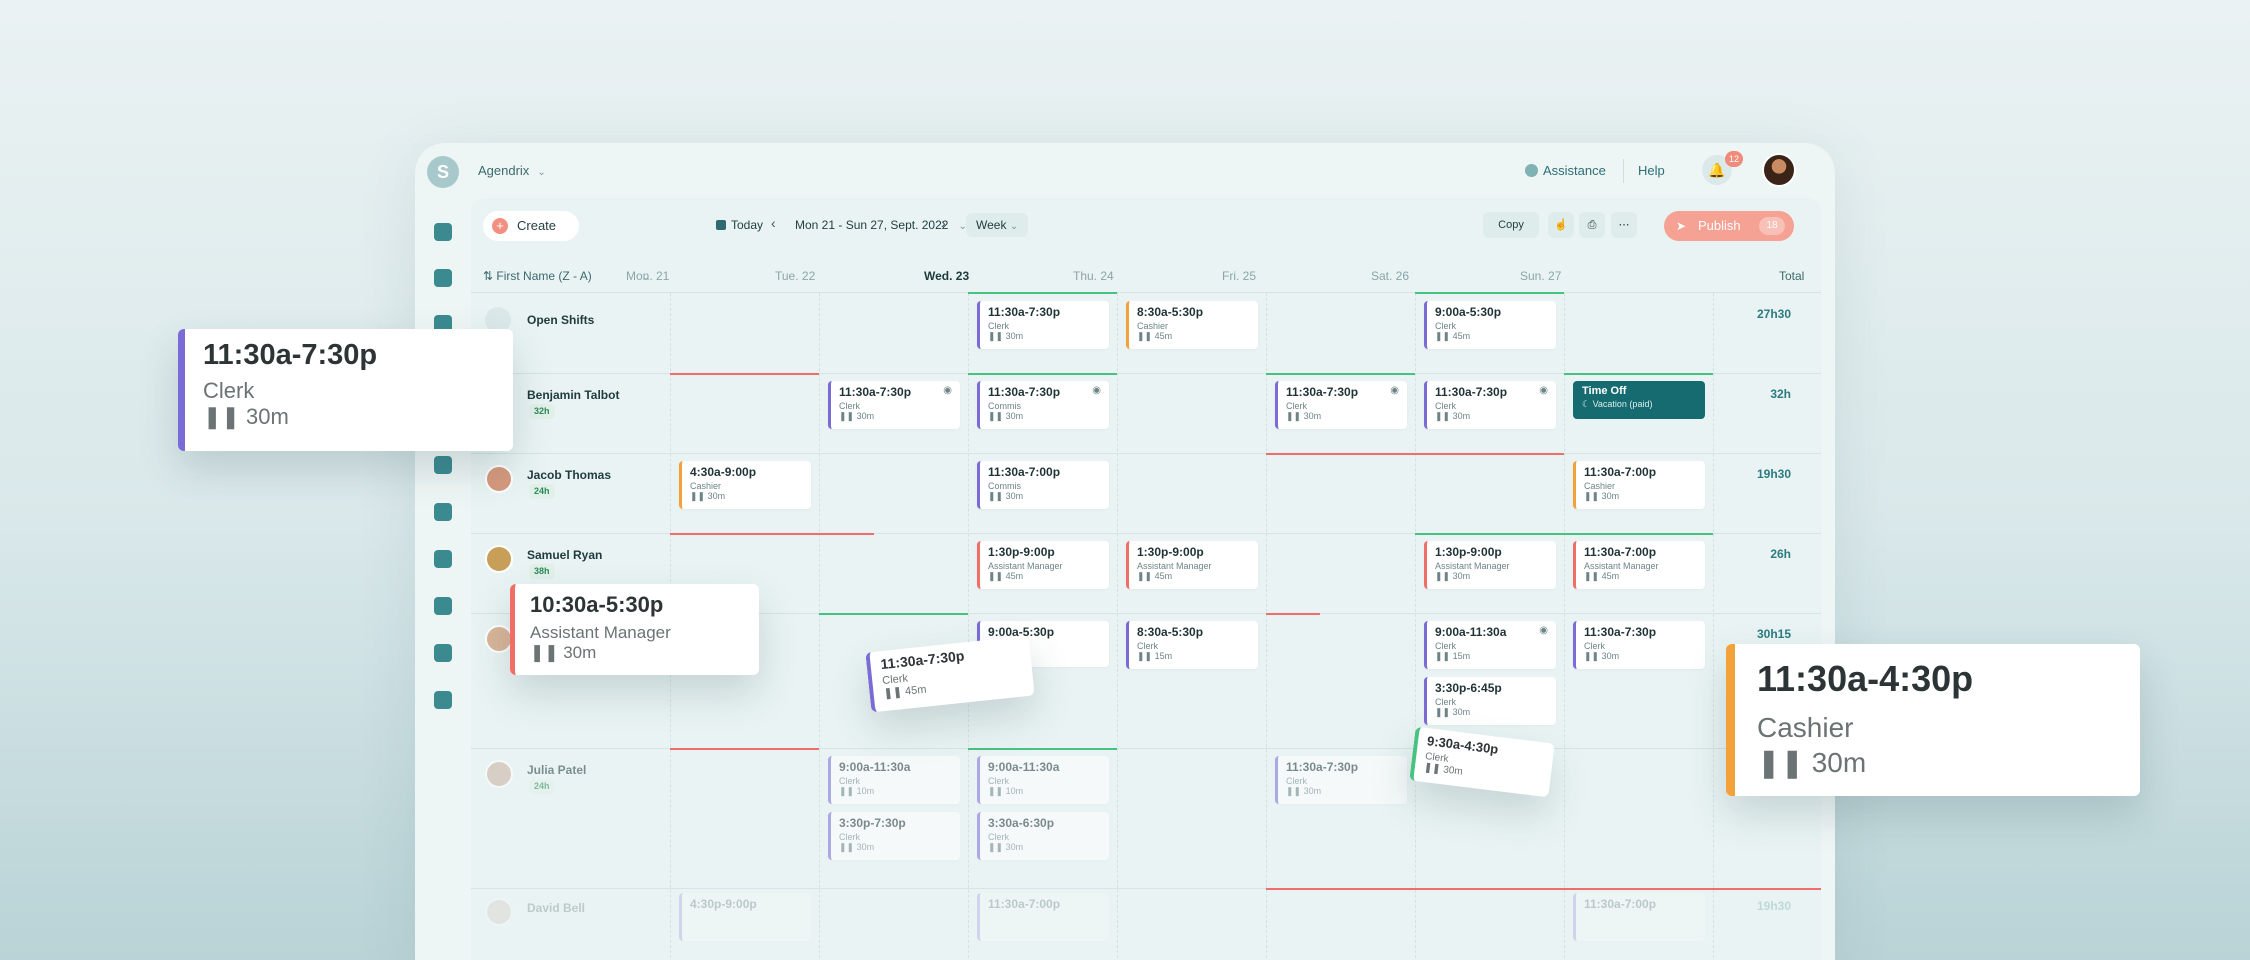 This screenshot has height=960, width=2250. I want to click on day-header-sat: Sat. 26, so click(1390, 276).